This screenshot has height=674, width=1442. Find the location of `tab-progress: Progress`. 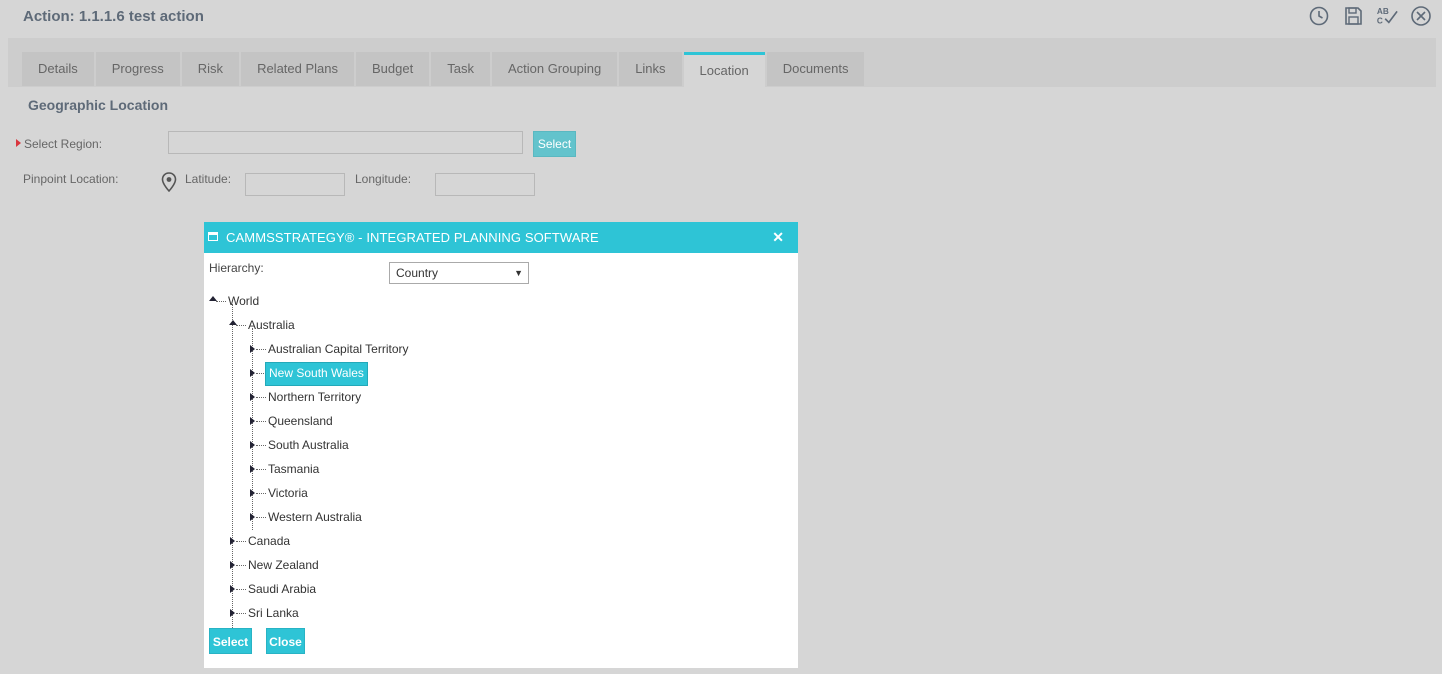

tab-progress: Progress is located at coordinates (137, 69).